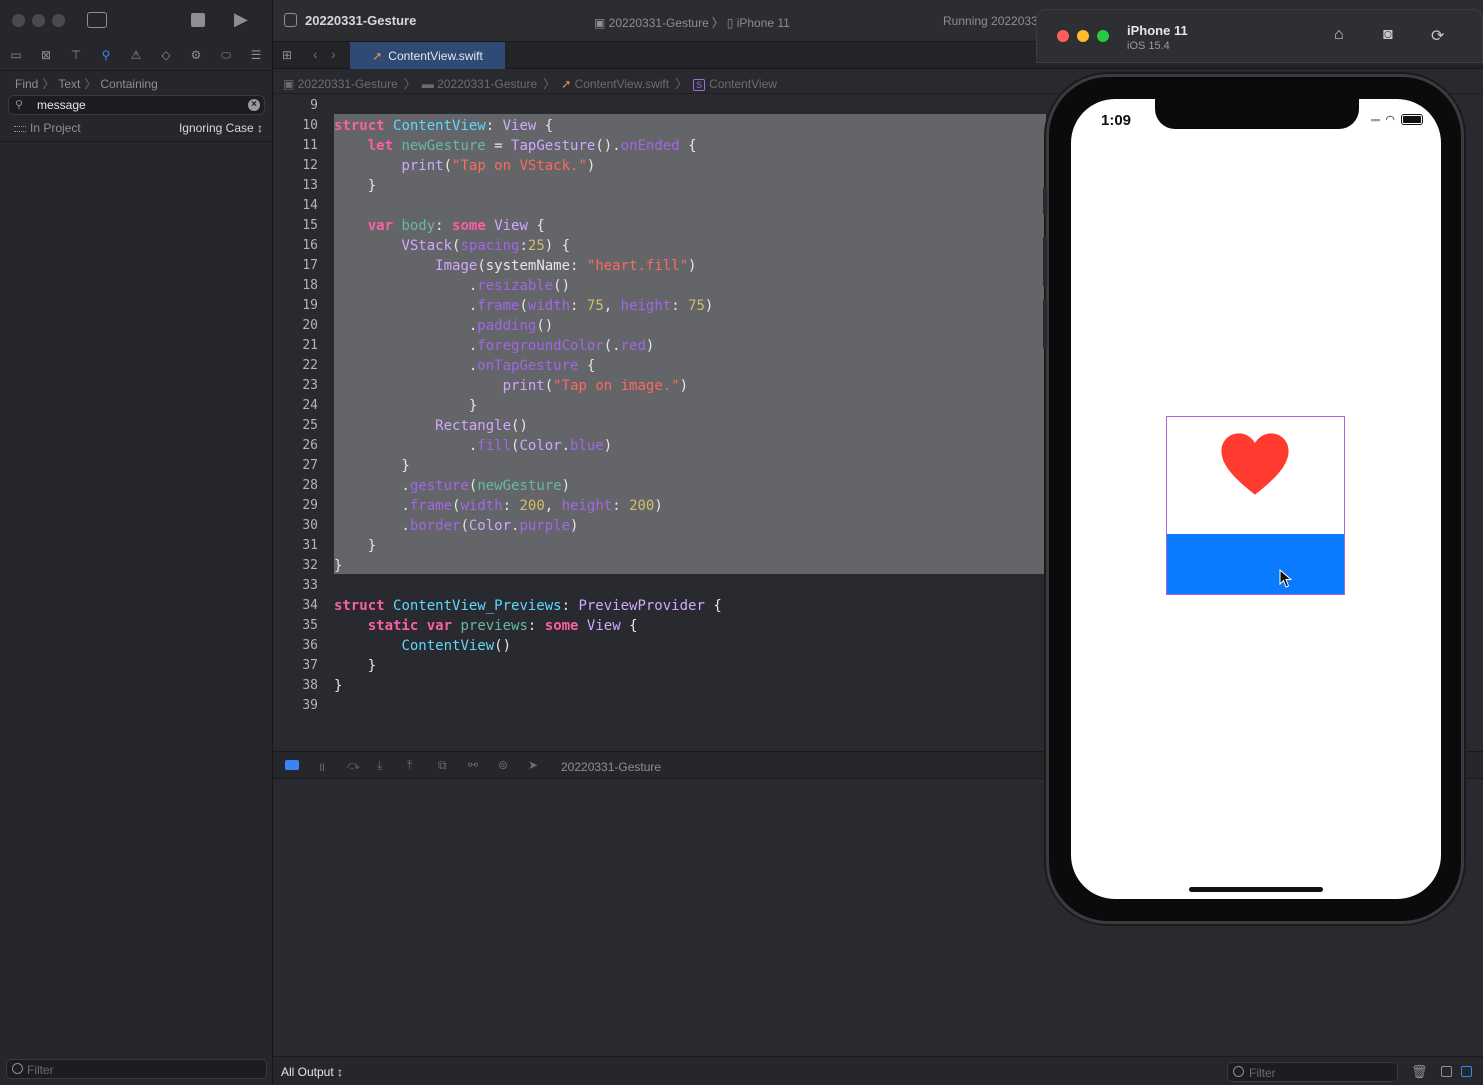 The height and width of the screenshot is (1085, 1483). Describe the element at coordinates (76, 55) in the screenshot. I see `symbol-navigator-icon: ⊤` at that location.